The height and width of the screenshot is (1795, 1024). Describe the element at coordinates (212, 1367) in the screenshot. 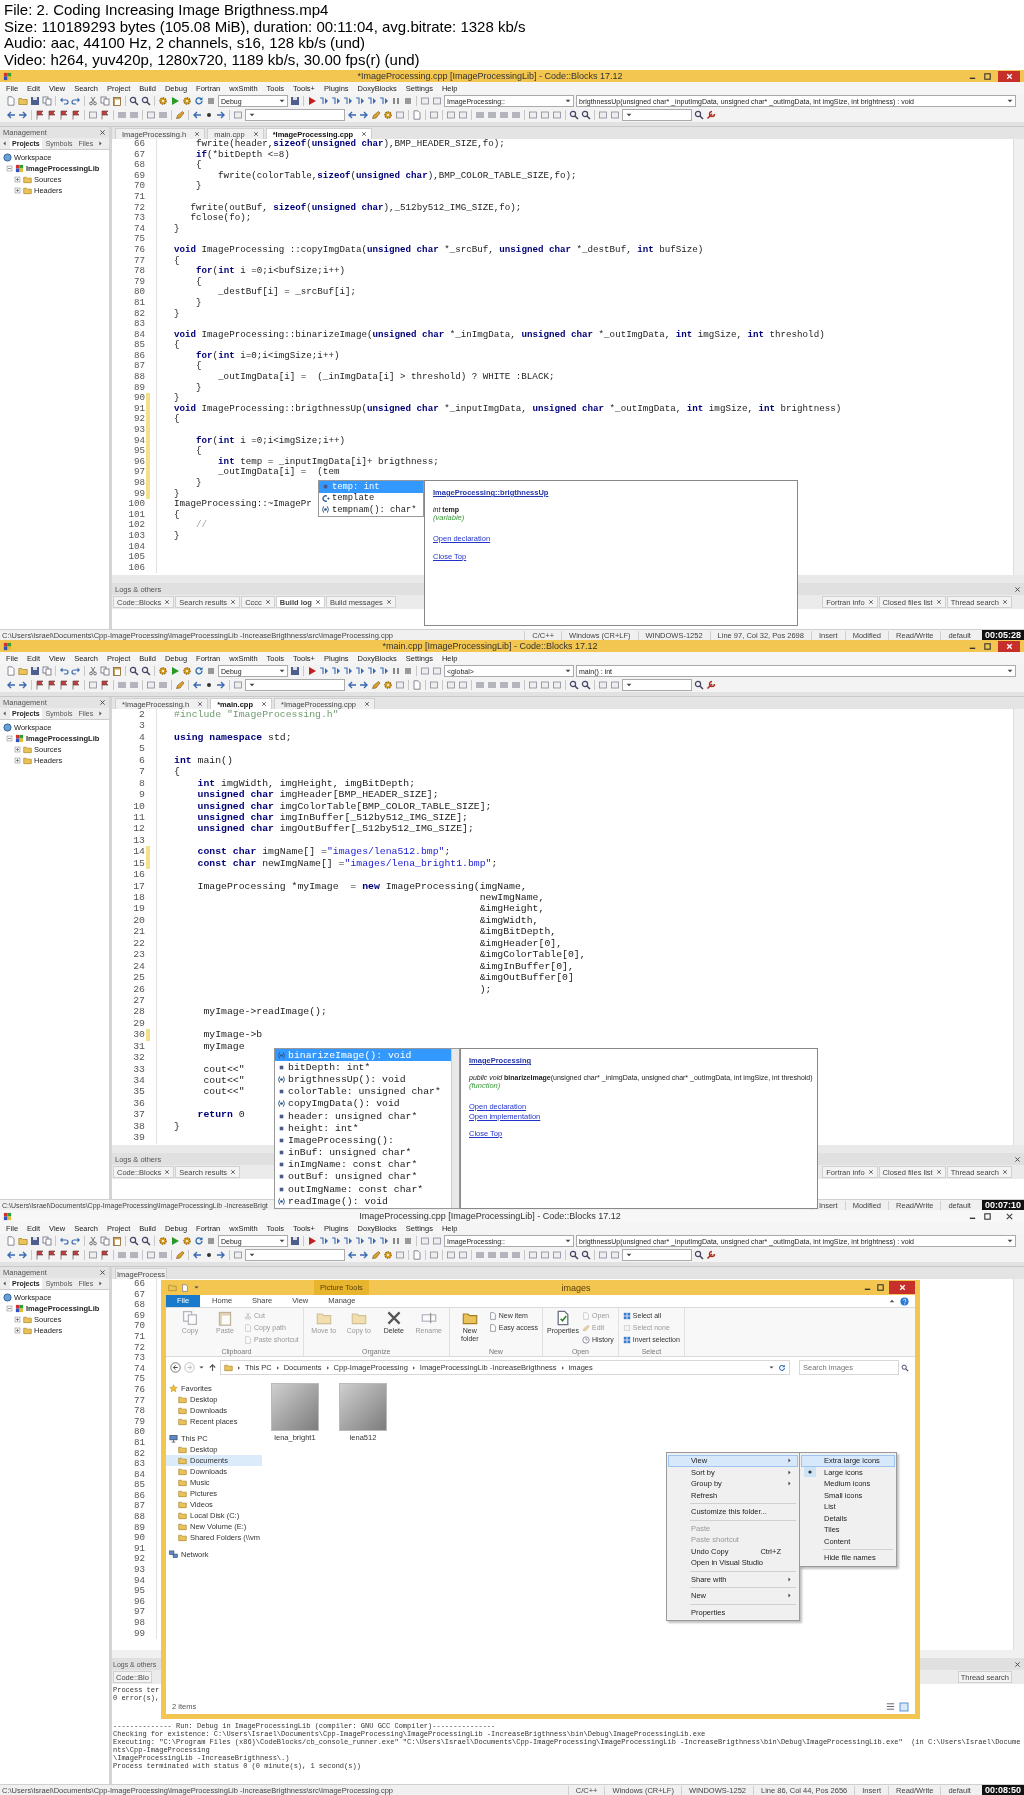

I see `up-arrow-icon` at that location.